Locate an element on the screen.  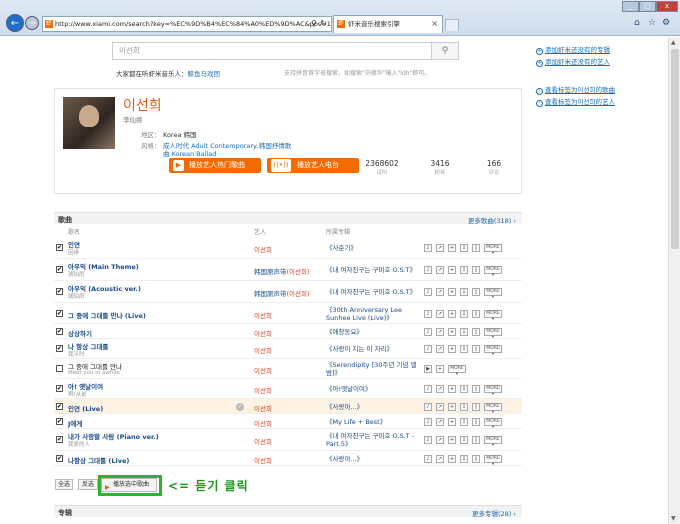
add-missing-album-link: + 添加虾米还没有的专辑 is located at coordinates (573, 49).